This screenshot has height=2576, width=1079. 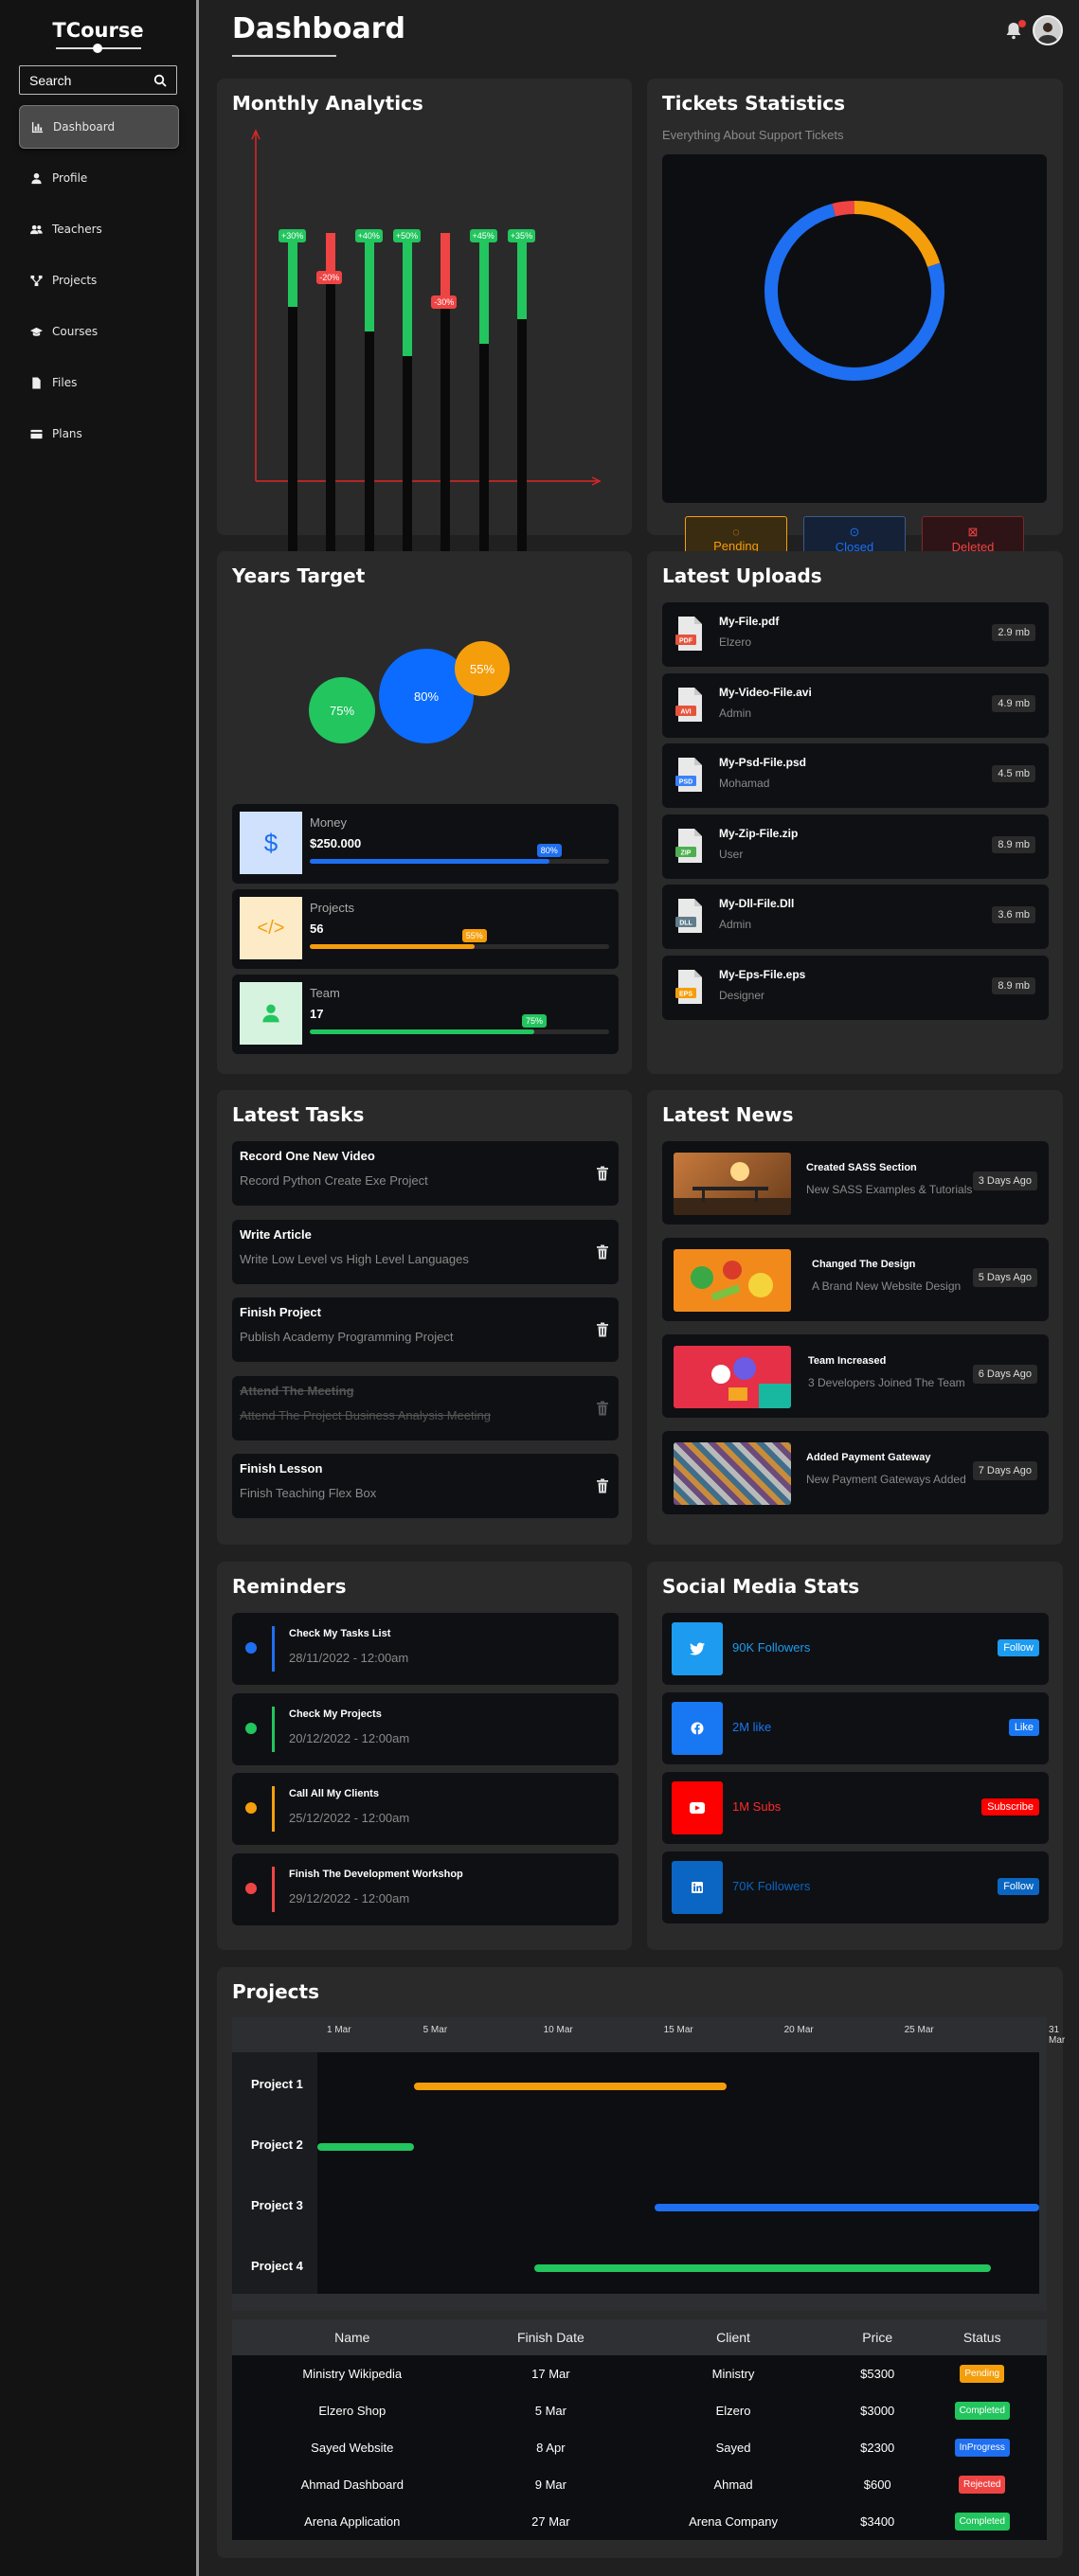 What do you see at coordinates (99, 280) in the screenshot?
I see `sidebar-item-projects: Projects` at bounding box center [99, 280].